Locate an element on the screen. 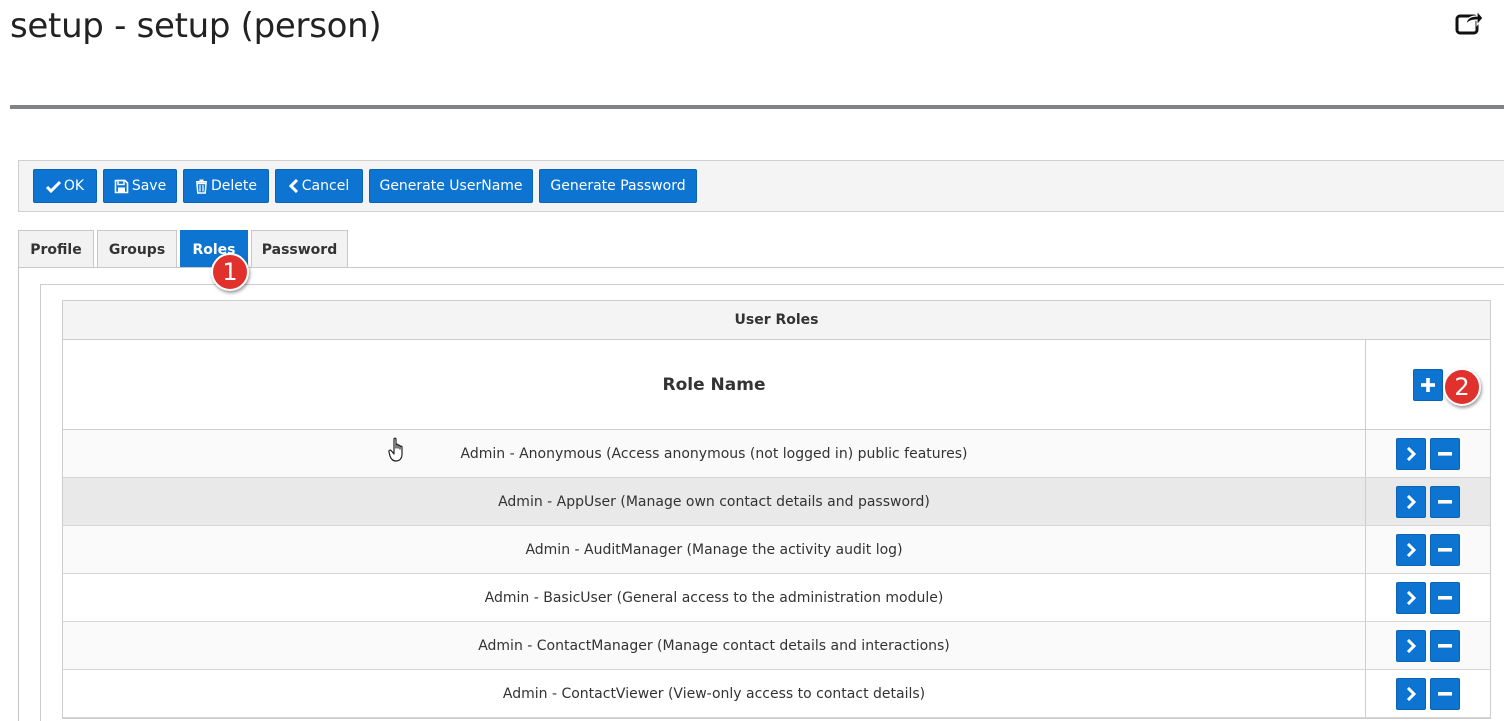  generate-username-button-label: Generate UserName is located at coordinates (451, 186).